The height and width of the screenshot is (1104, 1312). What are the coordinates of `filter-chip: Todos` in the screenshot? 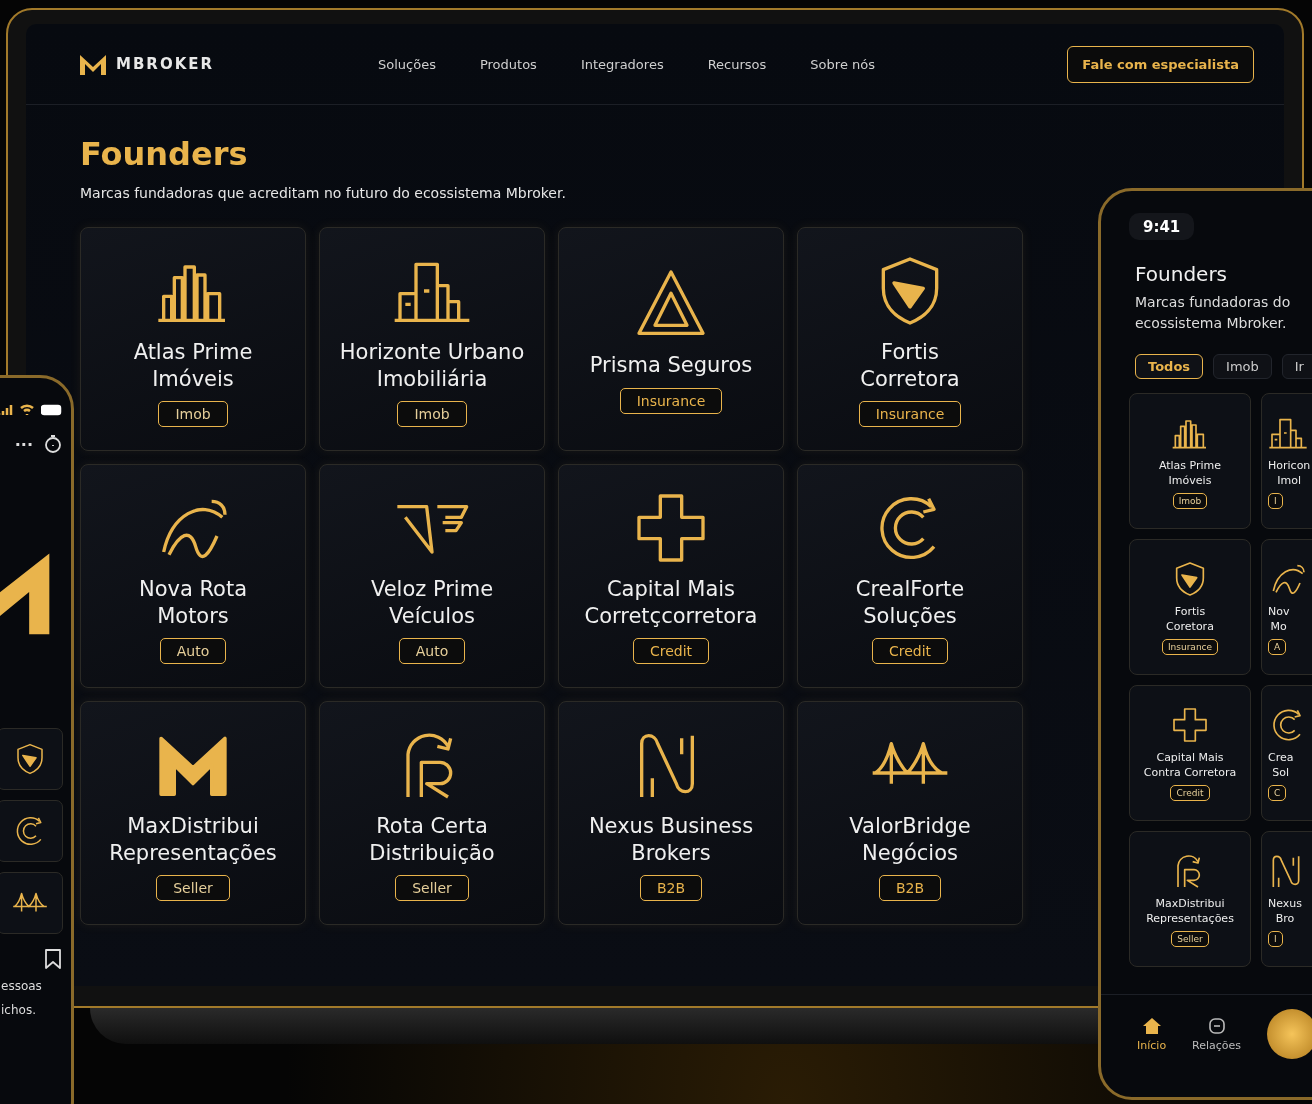 It's located at (1169, 366).